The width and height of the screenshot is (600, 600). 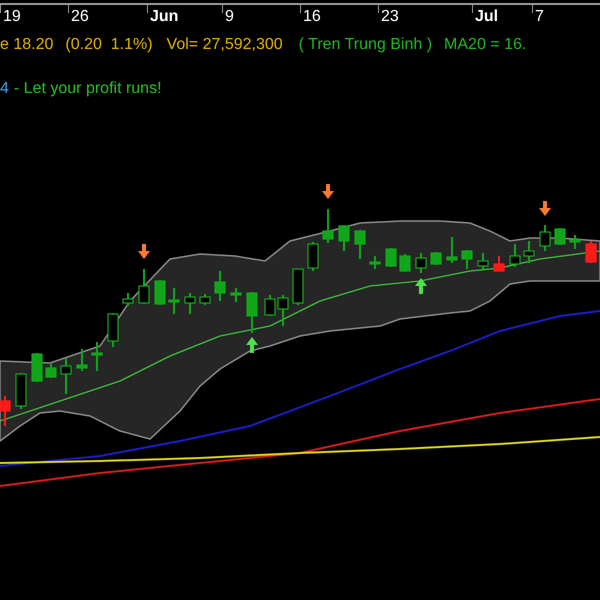 What do you see at coordinates (4, 89) in the screenshot?
I see `slogan-number: 4` at bounding box center [4, 89].